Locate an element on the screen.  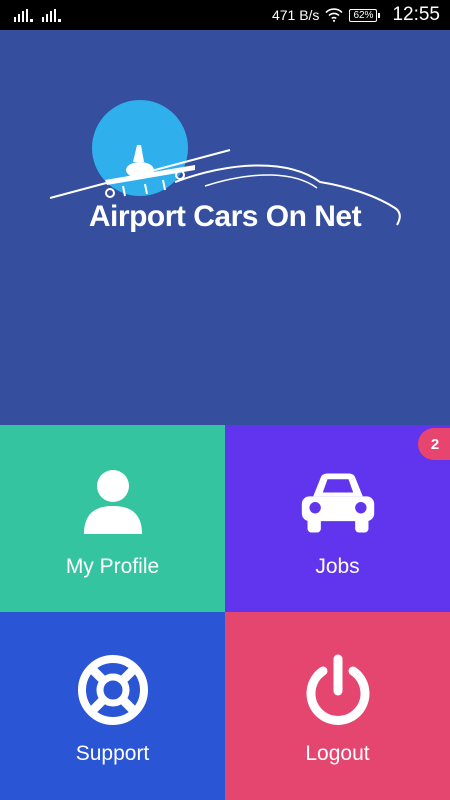
status-bar: 471 B/s 62% 12:55 is located at coordinates (225, 15).